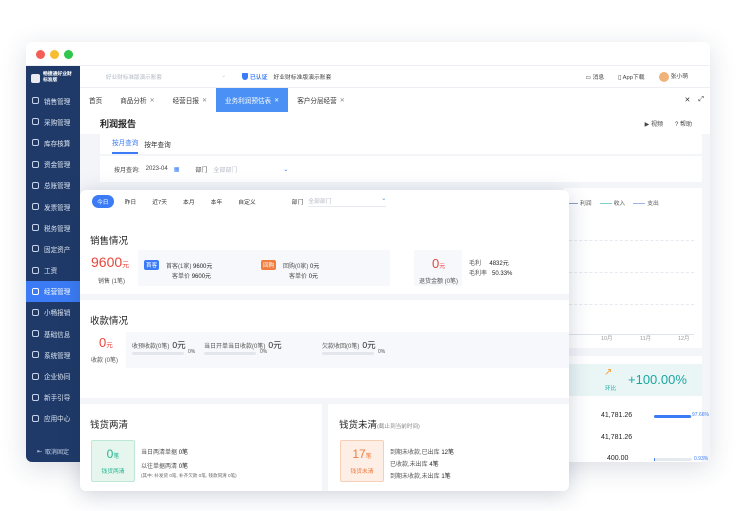  Describe the element at coordinates (579, 202) in the screenshot. I see `legend-profit: 利润` at that location.